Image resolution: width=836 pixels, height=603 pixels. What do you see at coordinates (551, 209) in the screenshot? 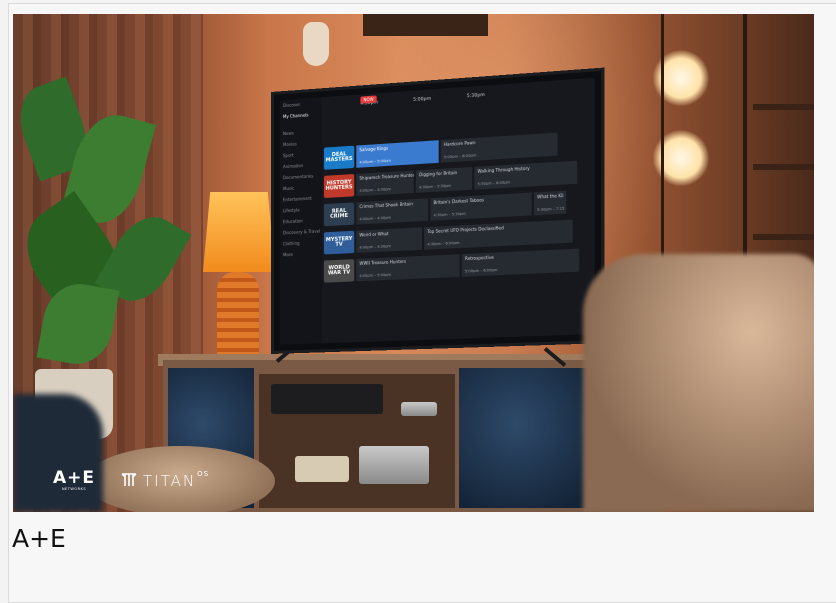
I see `program-time: 5:30pm – 7:15` at bounding box center [551, 209].